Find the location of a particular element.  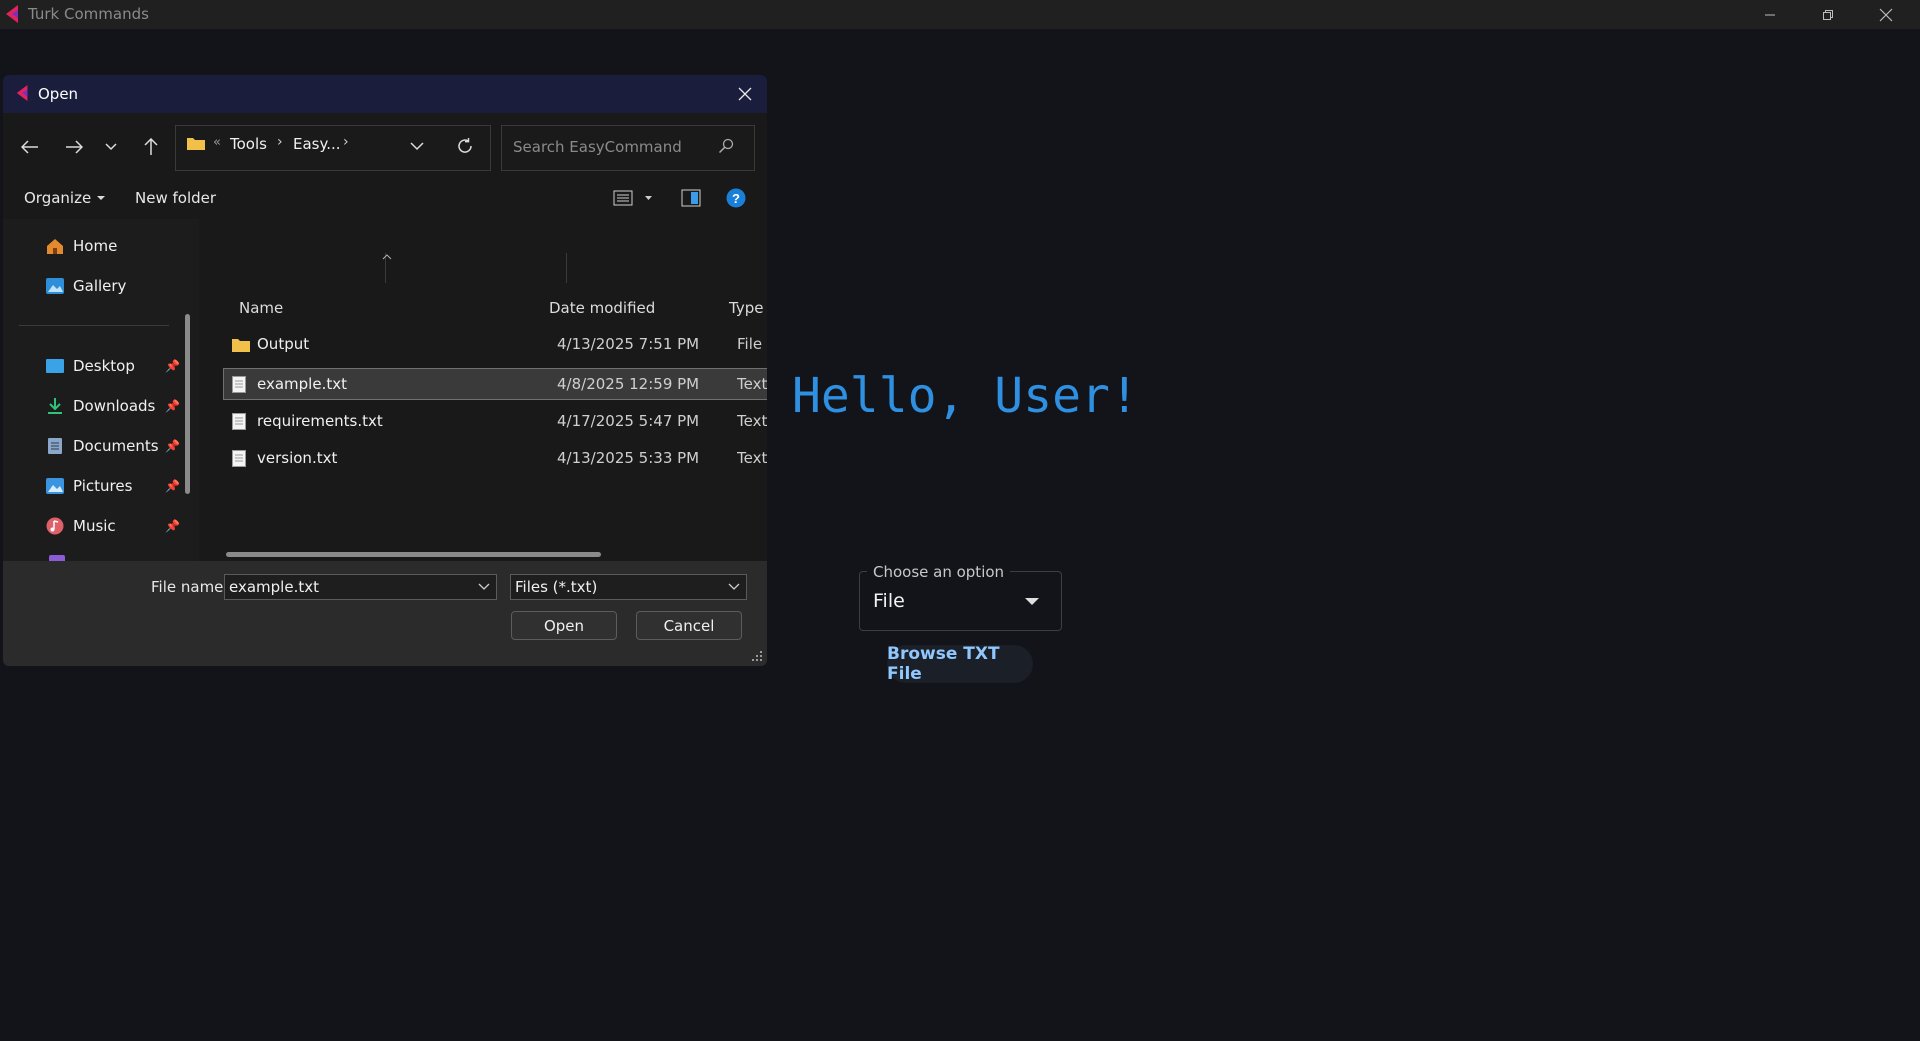

pictures-icon is located at coordinates (55, 486).